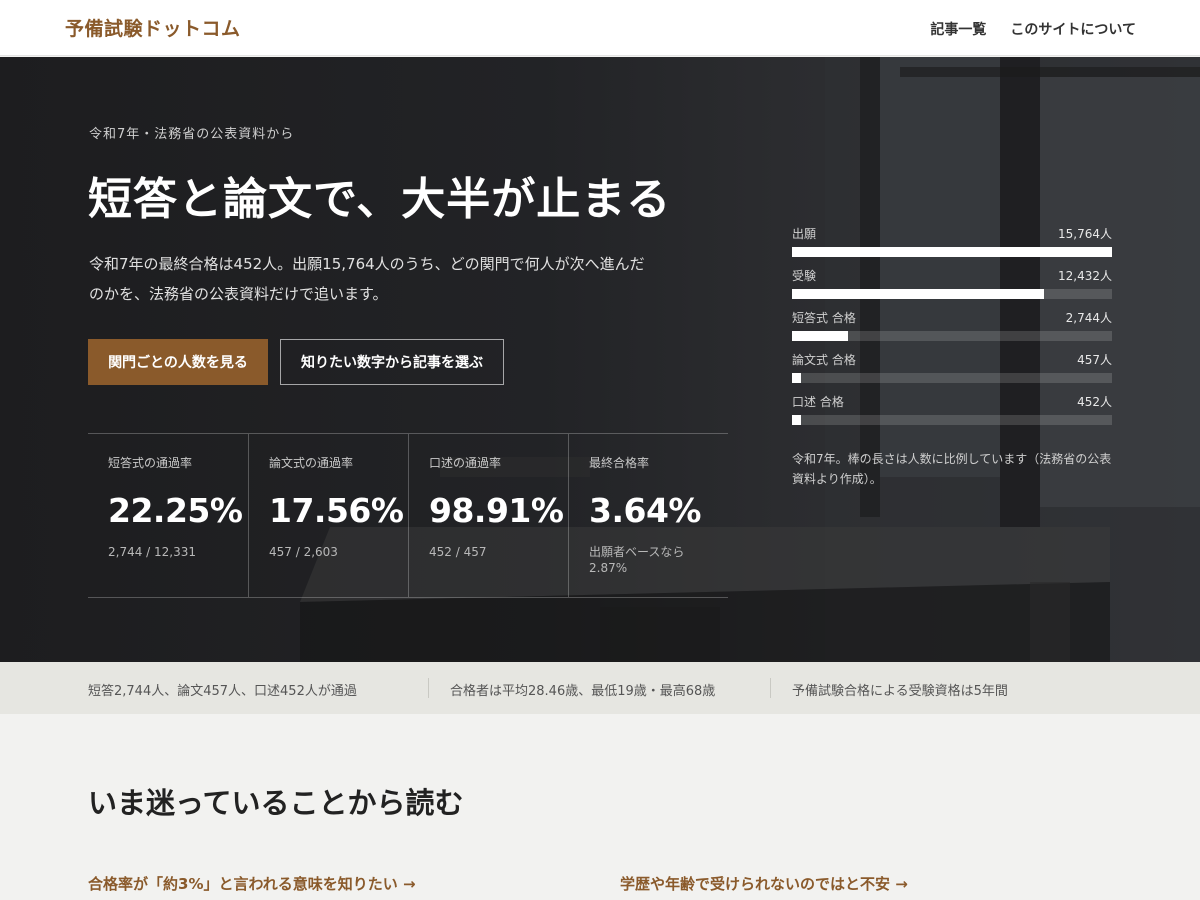 Image resolution: width=1200 pixels, height=900 pixels. Describe the element at coordinates (178, 362) in the screenshot. I see `view-counts-button: 関門ごとの人数を見る` at that location.